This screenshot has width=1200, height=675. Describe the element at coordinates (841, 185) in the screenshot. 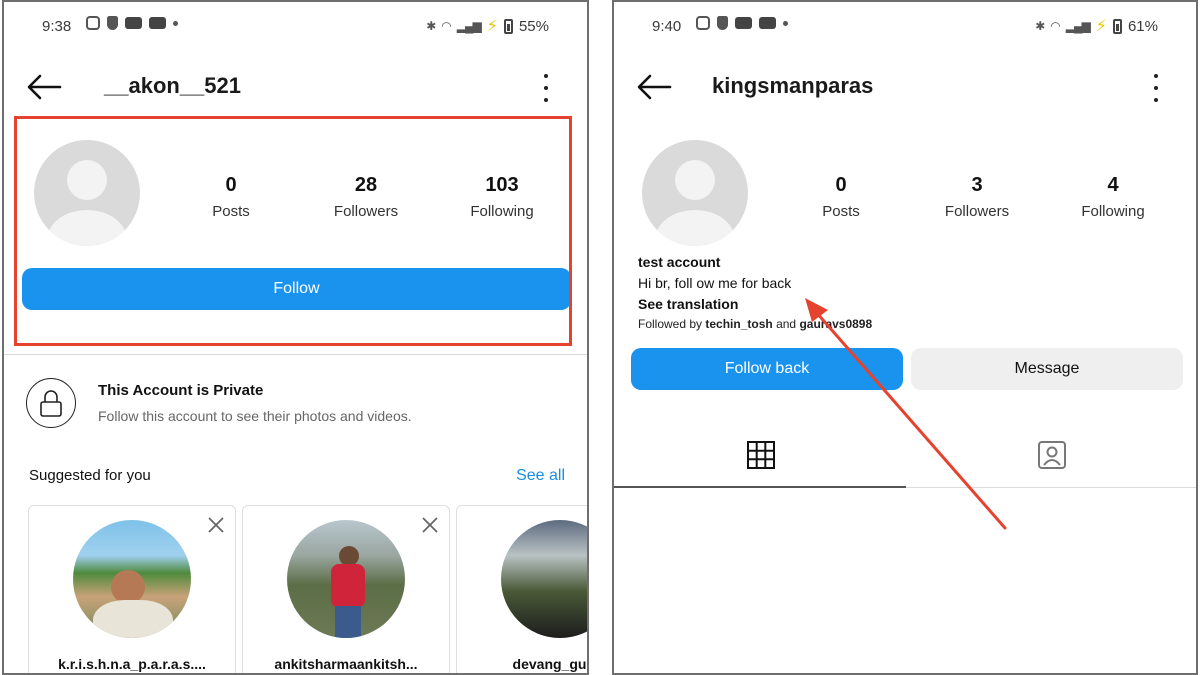

I see `posts-count: 0` at that location.